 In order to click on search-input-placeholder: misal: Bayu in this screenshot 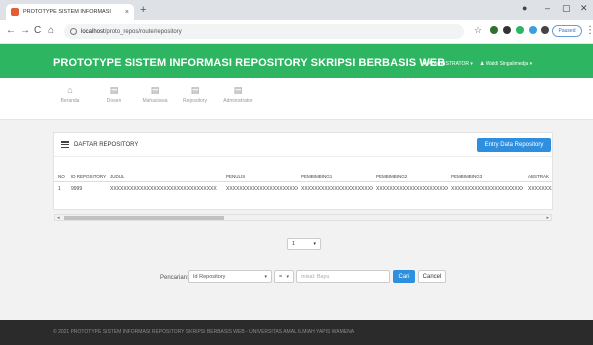, I will do `click(315, 277)`.